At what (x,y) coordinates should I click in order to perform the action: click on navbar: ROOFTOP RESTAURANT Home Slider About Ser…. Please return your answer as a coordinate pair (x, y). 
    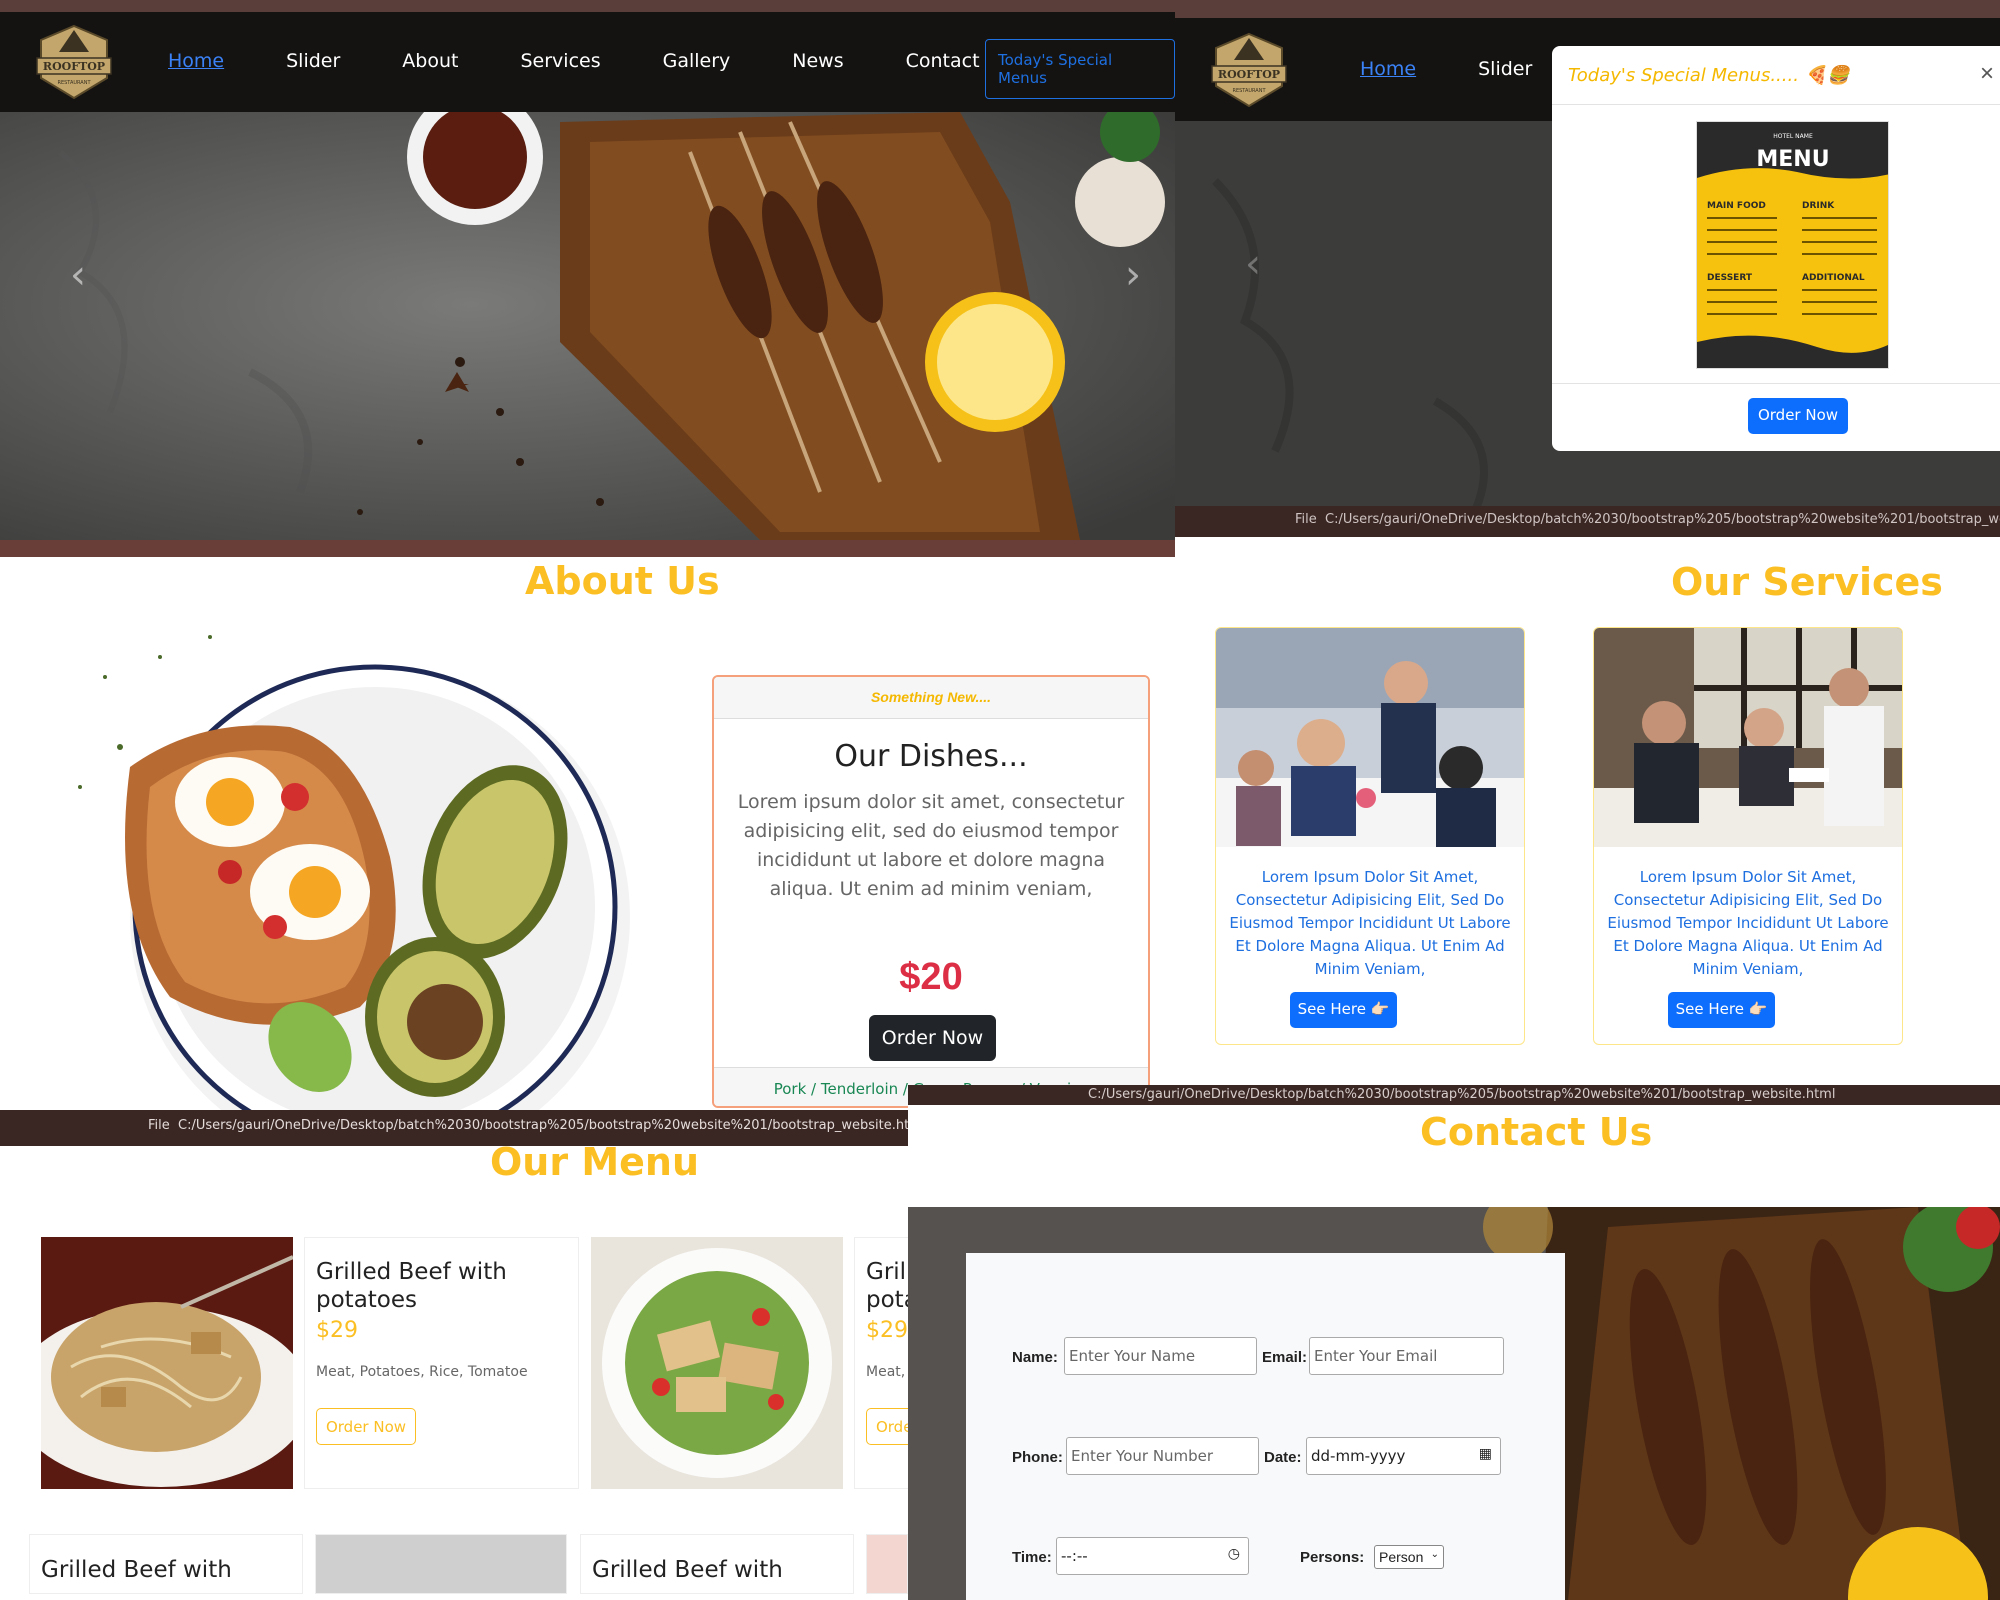
    Looking at the image, I should click on (587, 62).